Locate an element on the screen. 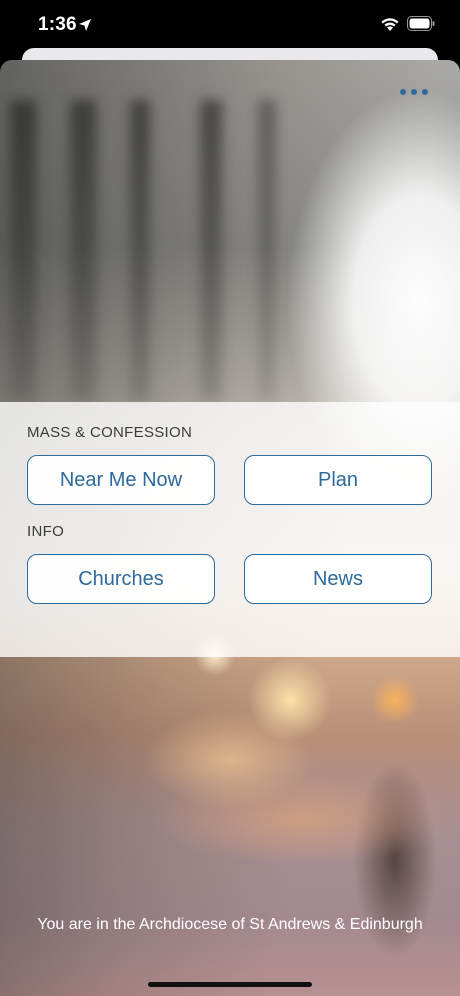  location-arrow-icon is located at coordinates (85, 25).